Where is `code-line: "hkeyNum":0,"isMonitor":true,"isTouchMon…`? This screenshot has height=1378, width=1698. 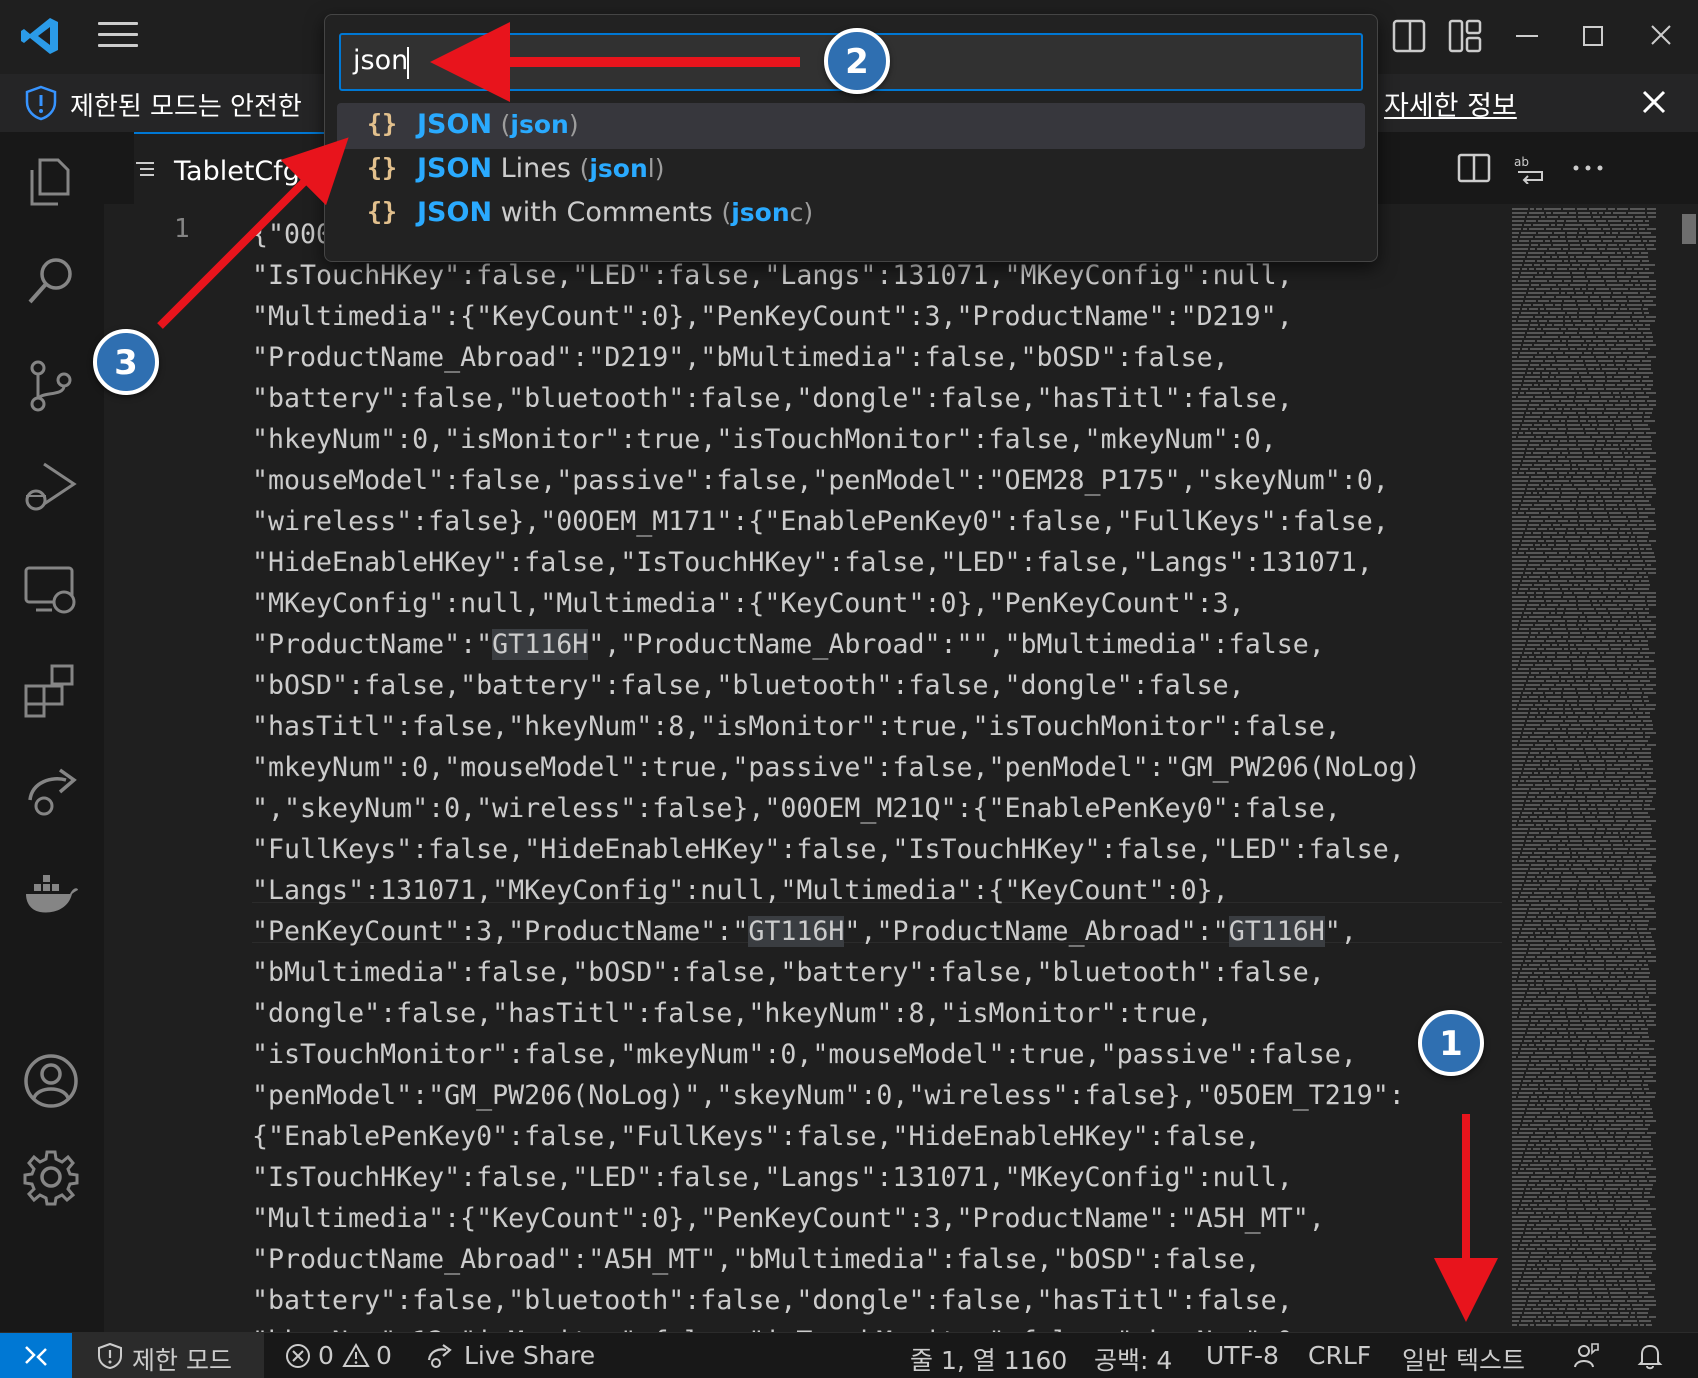 code-line: "hkeyNum":0,"isMonitor":true,"isTouchMon… is located at coordinates (836, 439).